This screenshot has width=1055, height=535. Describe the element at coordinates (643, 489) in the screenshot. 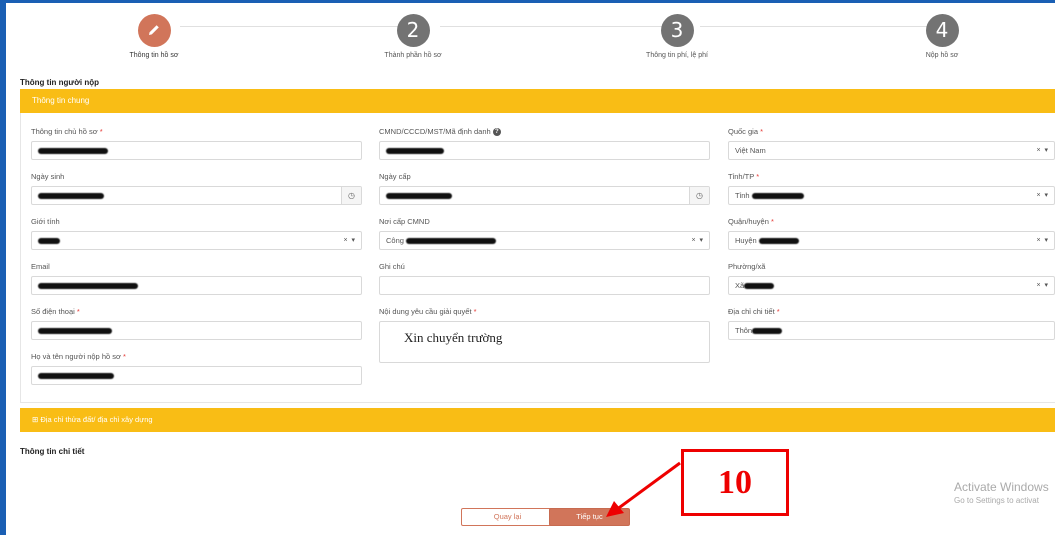

I see `callout-arrow-icon` at that location.